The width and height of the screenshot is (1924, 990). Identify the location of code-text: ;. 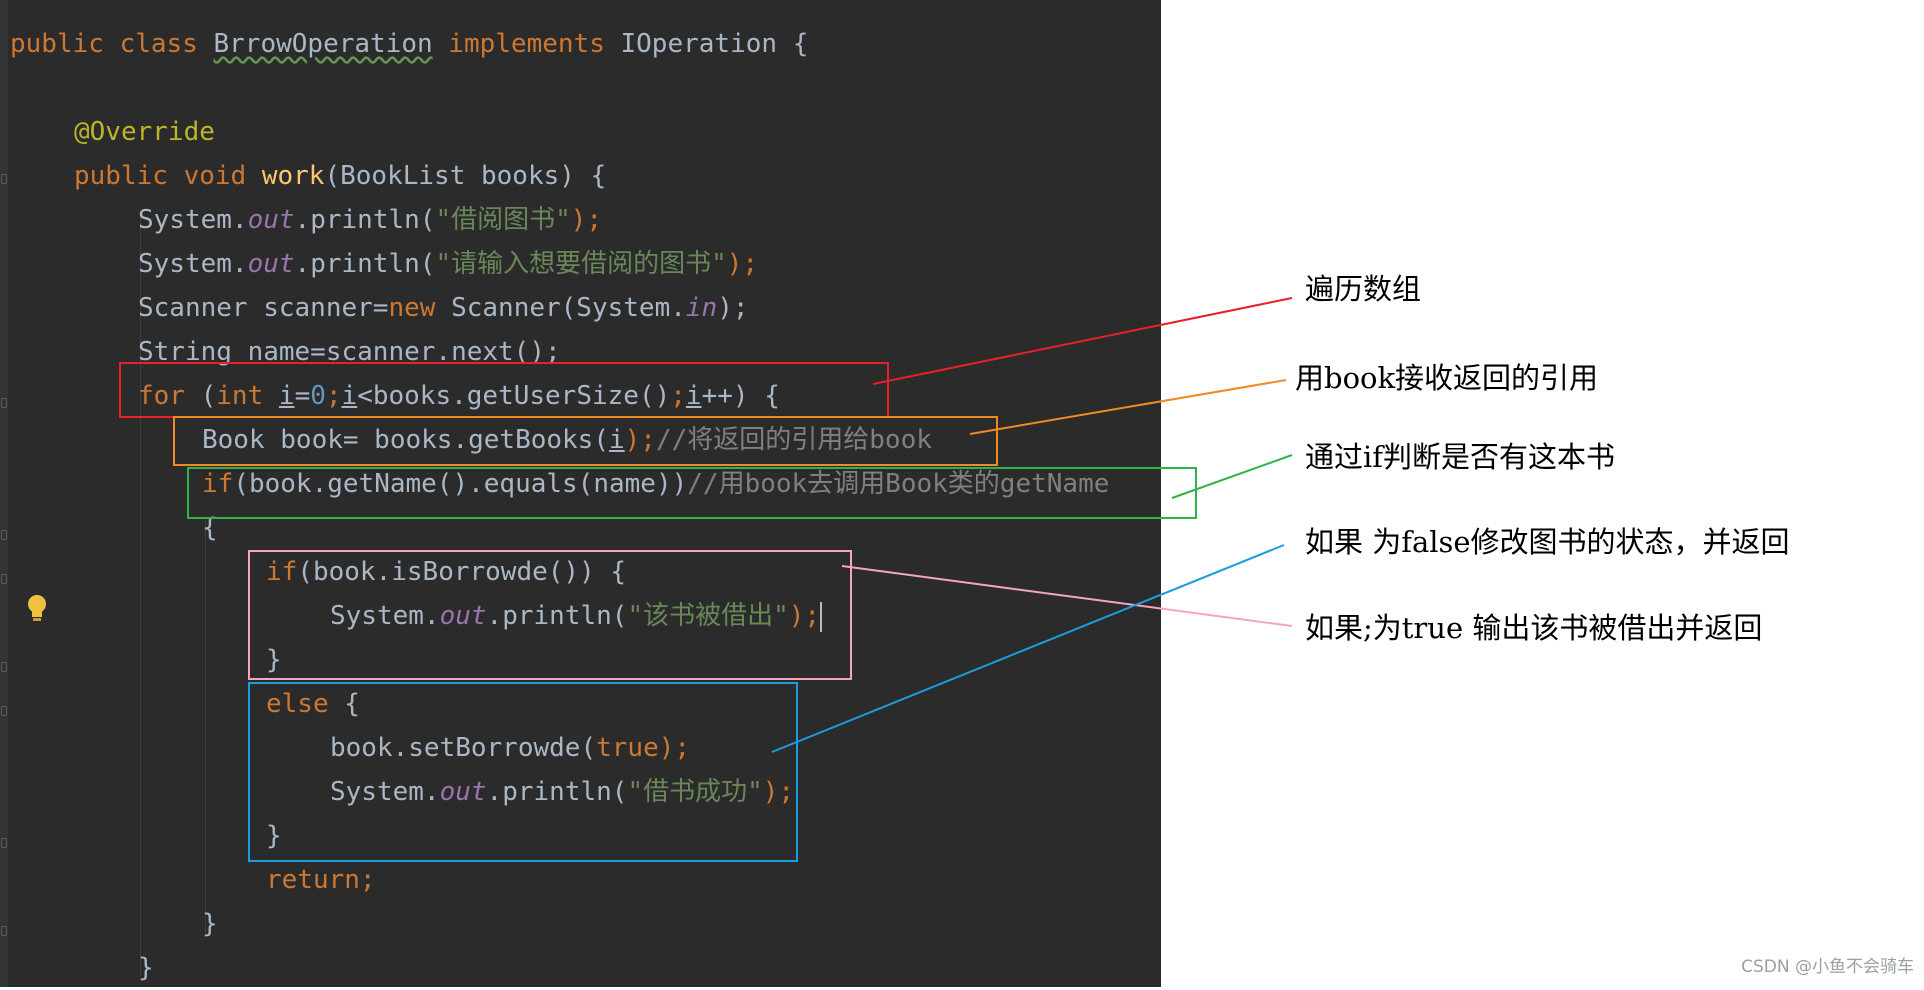
(367, 880).